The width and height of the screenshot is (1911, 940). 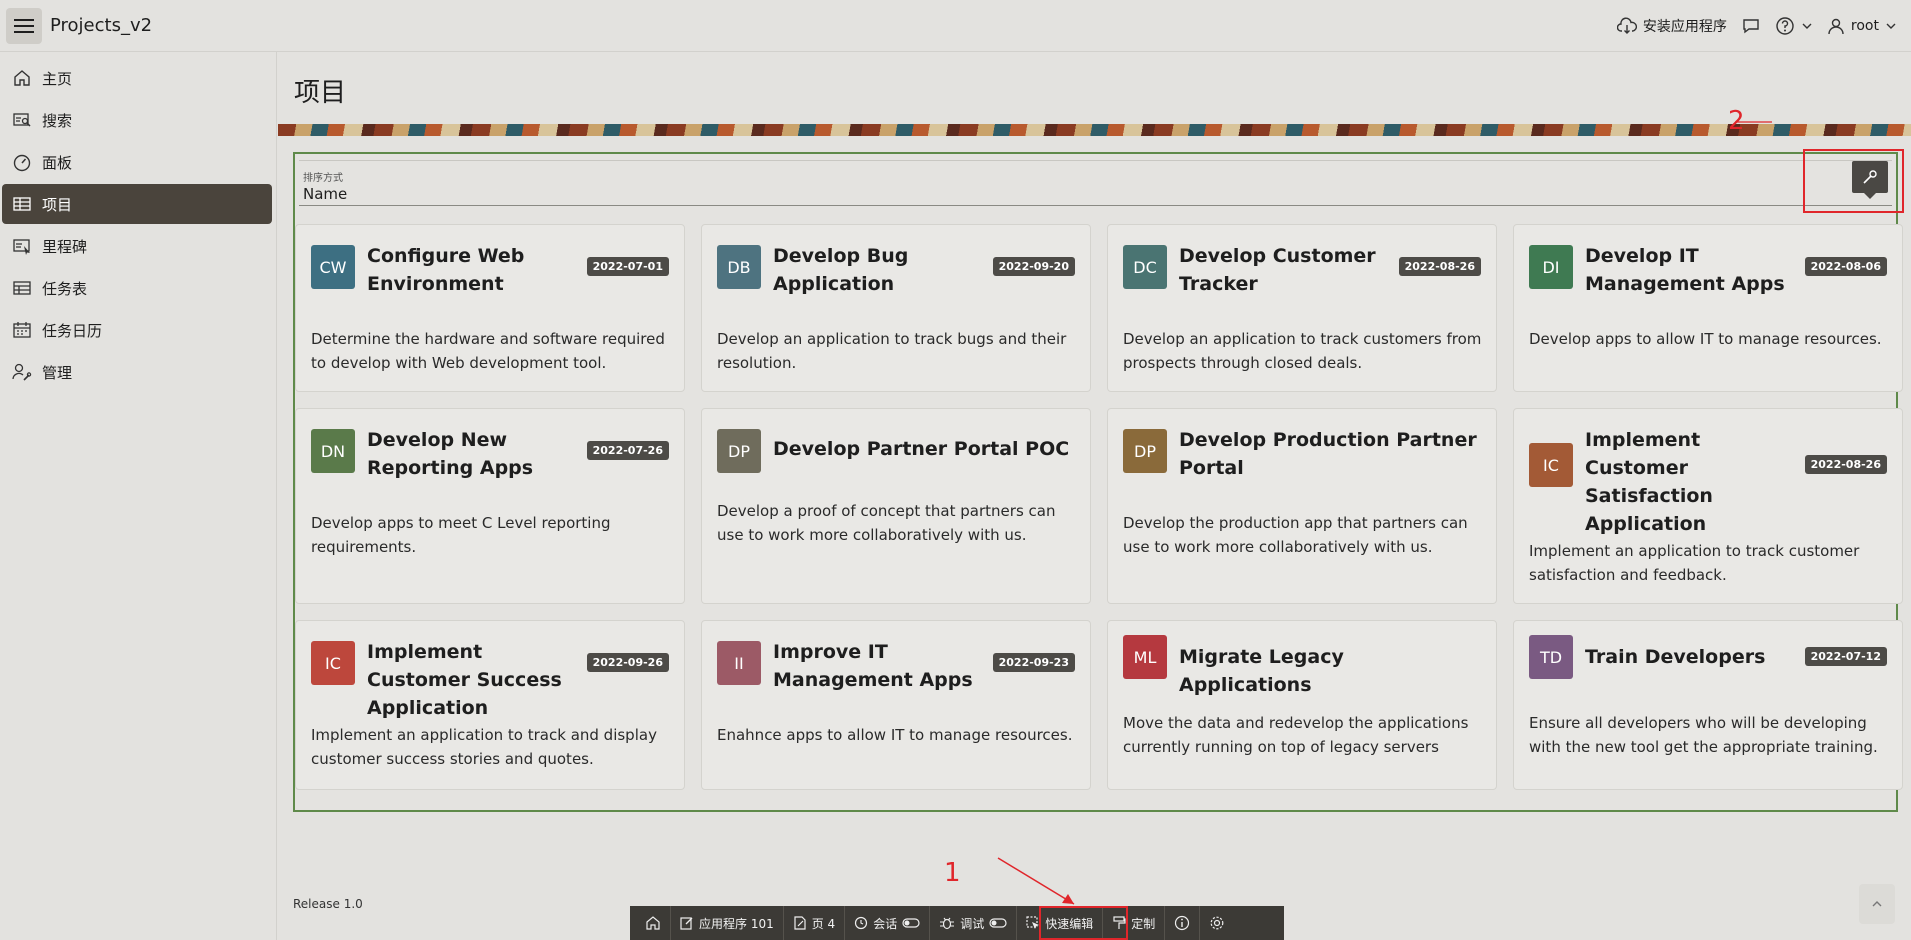 I want to click on date-badge: 2022-07-01, so click(x=627, y=266).